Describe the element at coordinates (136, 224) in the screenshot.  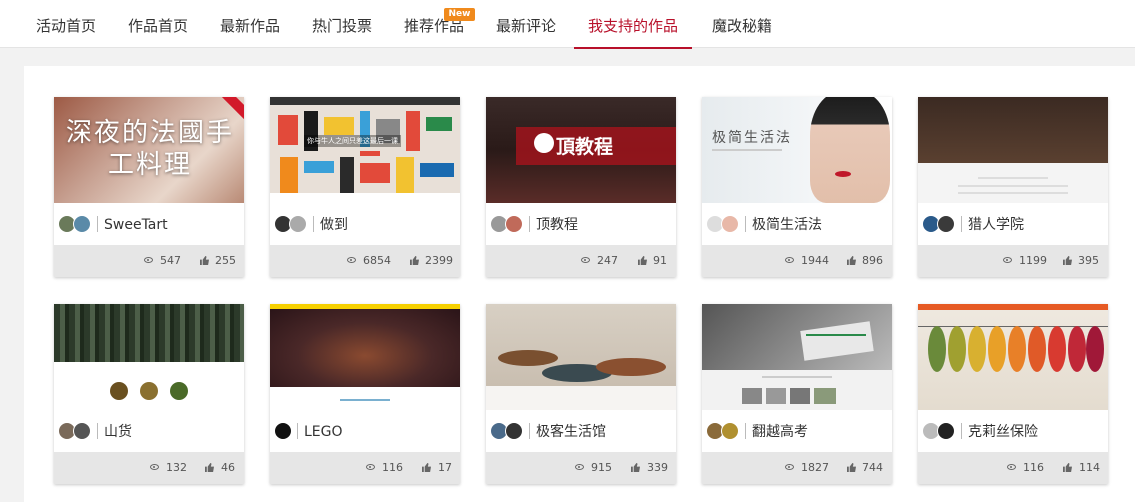
I see `work-title: SweeTart` at that location.